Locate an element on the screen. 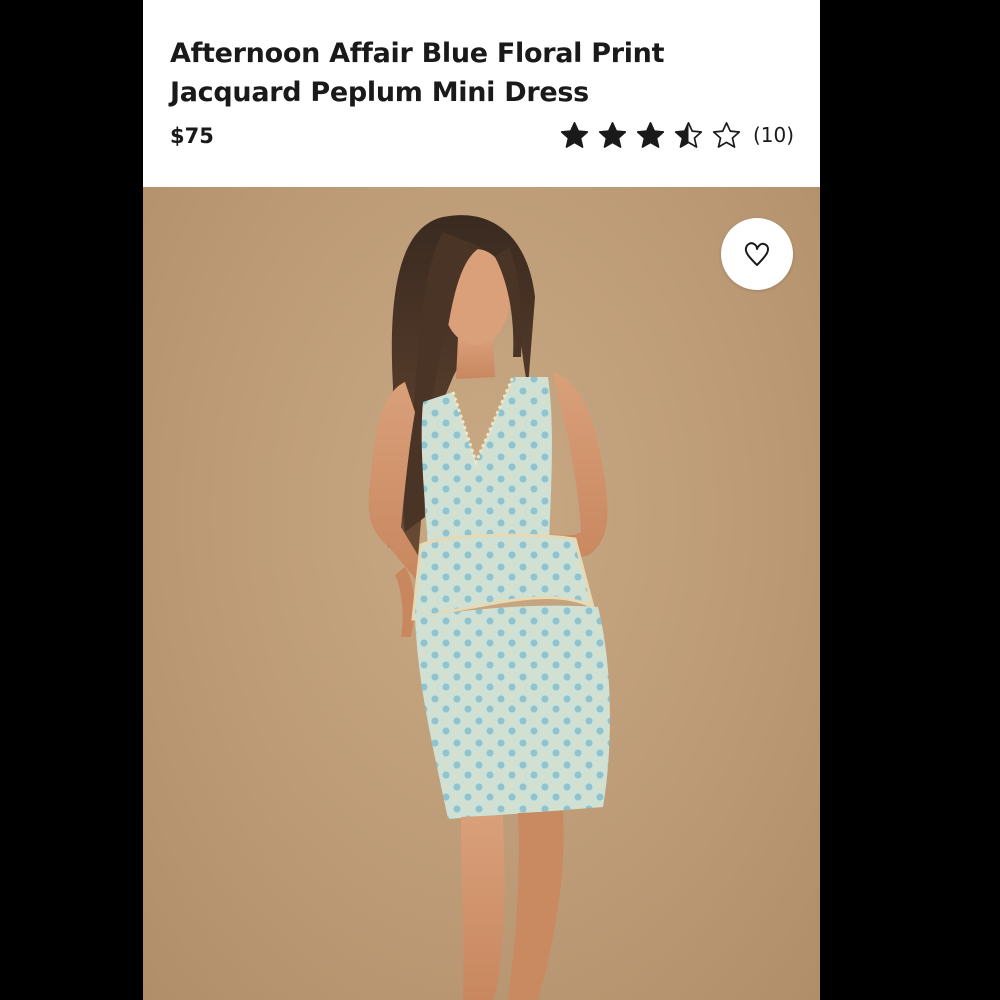  product-rating: (10) is located at coordinates (676, 135).